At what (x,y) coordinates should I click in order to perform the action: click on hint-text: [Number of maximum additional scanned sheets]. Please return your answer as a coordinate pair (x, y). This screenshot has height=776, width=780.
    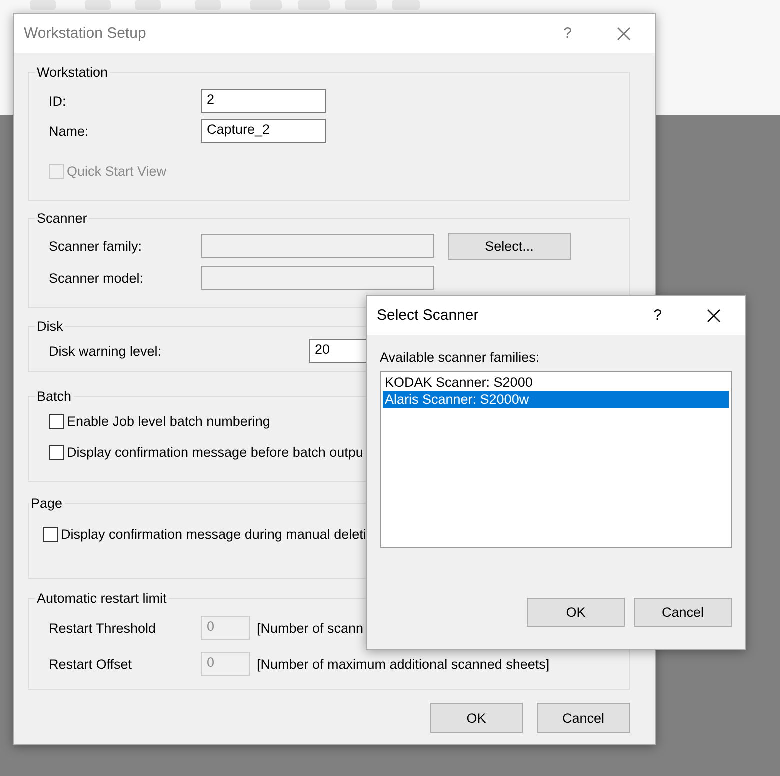
    Looking at the image, I should click on (403, 664).